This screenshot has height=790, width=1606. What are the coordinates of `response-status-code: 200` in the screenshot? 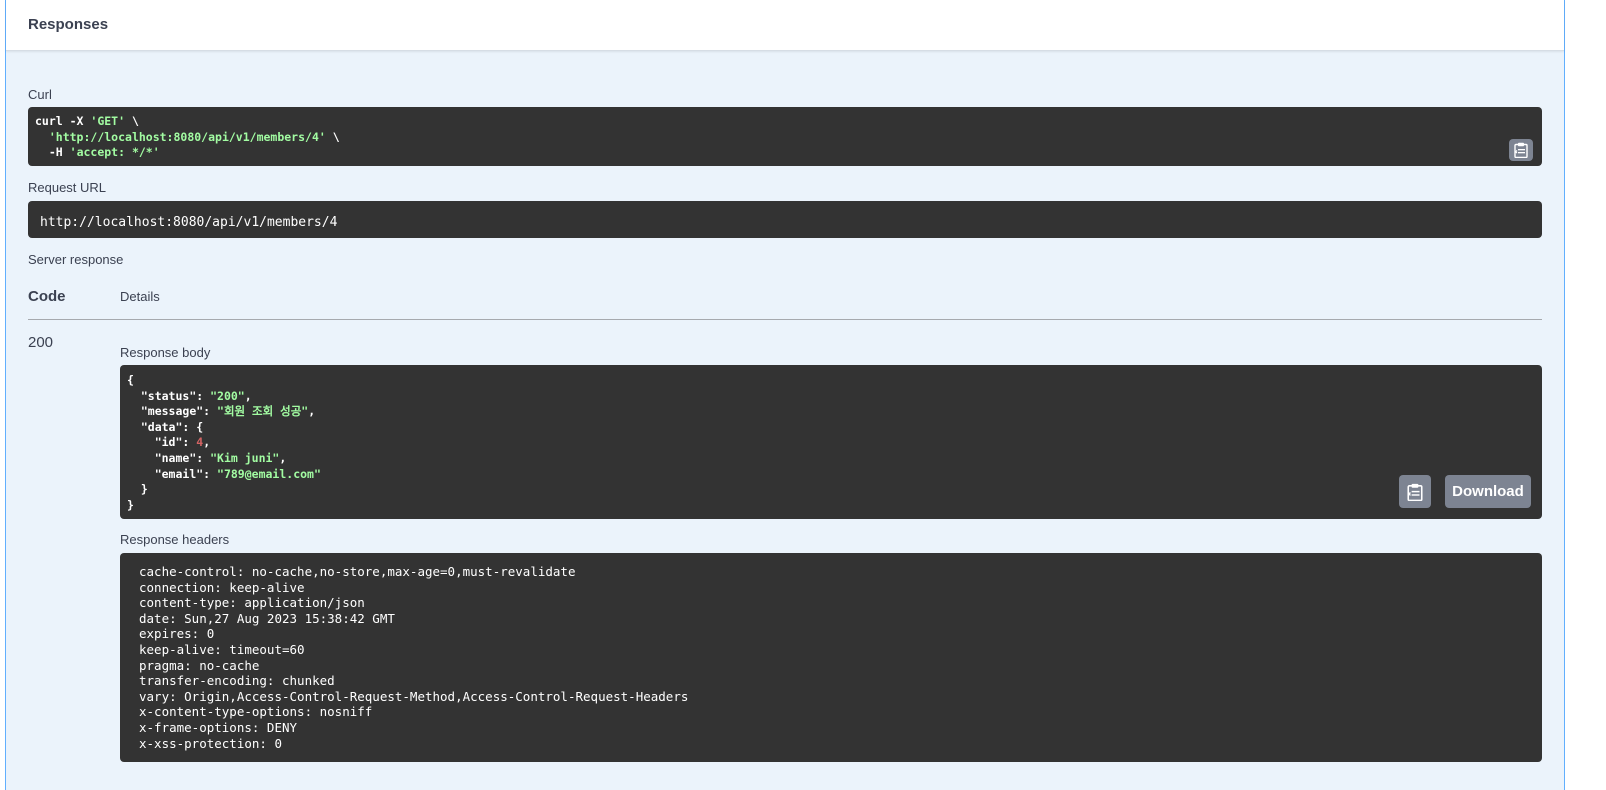 It's located at (41, 342).